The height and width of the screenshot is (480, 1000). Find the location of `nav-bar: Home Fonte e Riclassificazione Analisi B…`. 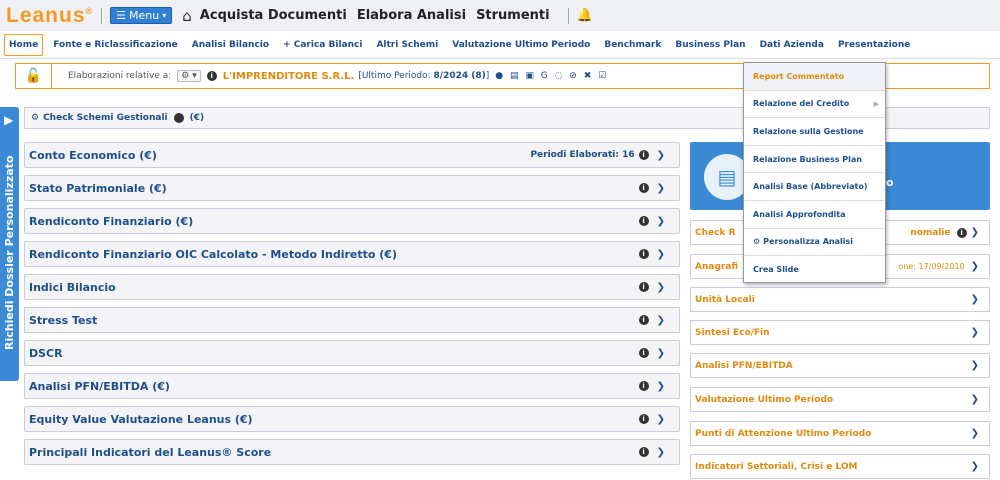

nav-bar: Home Fonte e Riclassificazione Analisi B… is located at coordinates (500, 45).